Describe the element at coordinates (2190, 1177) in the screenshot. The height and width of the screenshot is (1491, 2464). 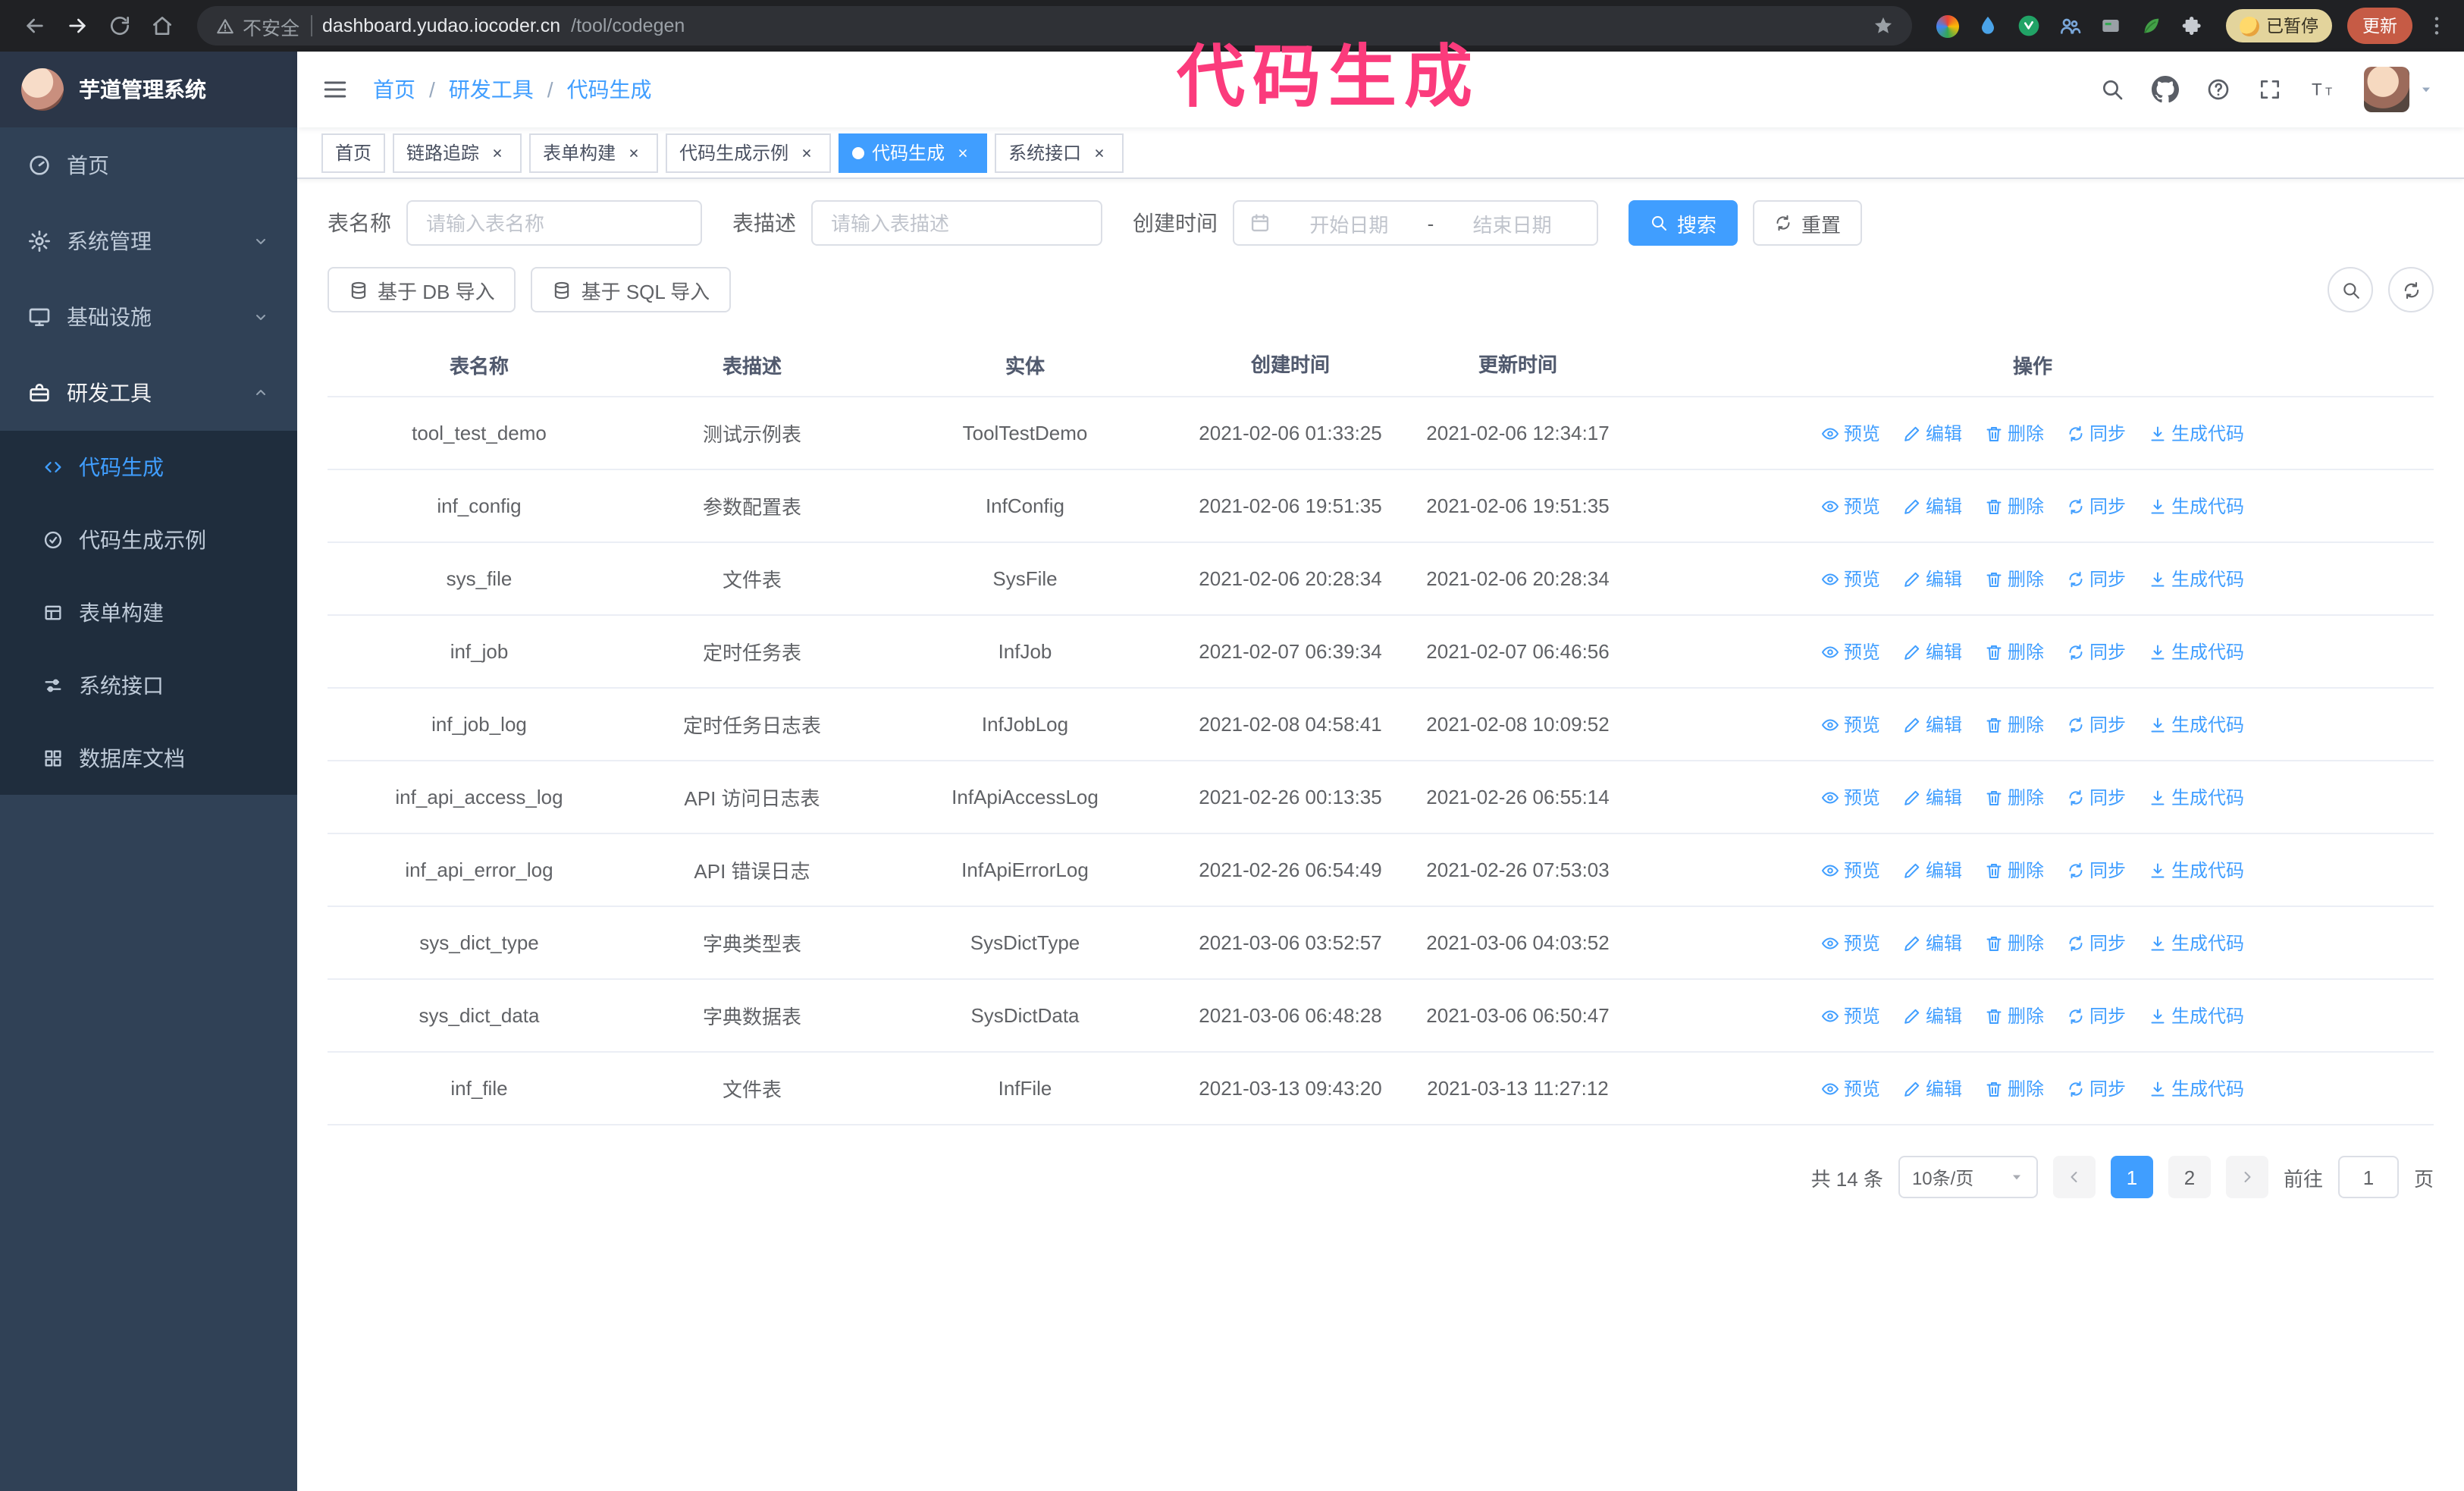
I see `page-2-button: 2` at that location.